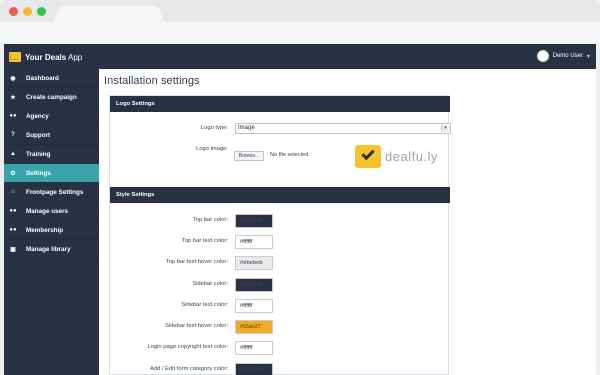 Image resolution: width=600 pixels, height=375 pixels. Describe the element at coordinates (41, 11) in the screenshot. I see `maximize-window-icon` at that location.